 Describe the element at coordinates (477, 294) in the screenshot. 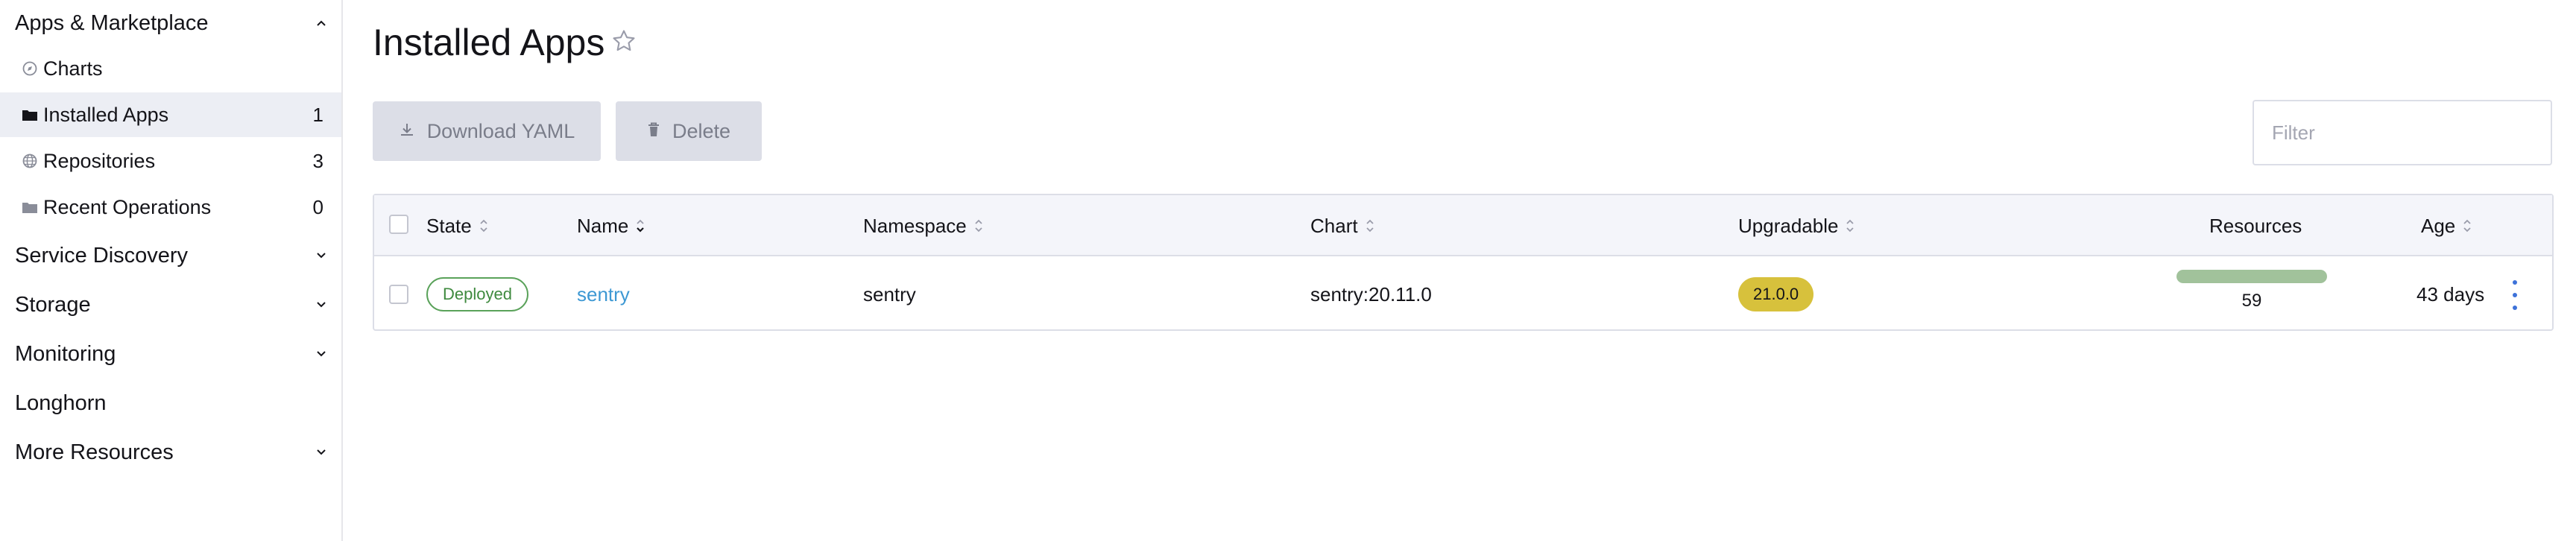

I see `status-badge: Deployed` at that location.